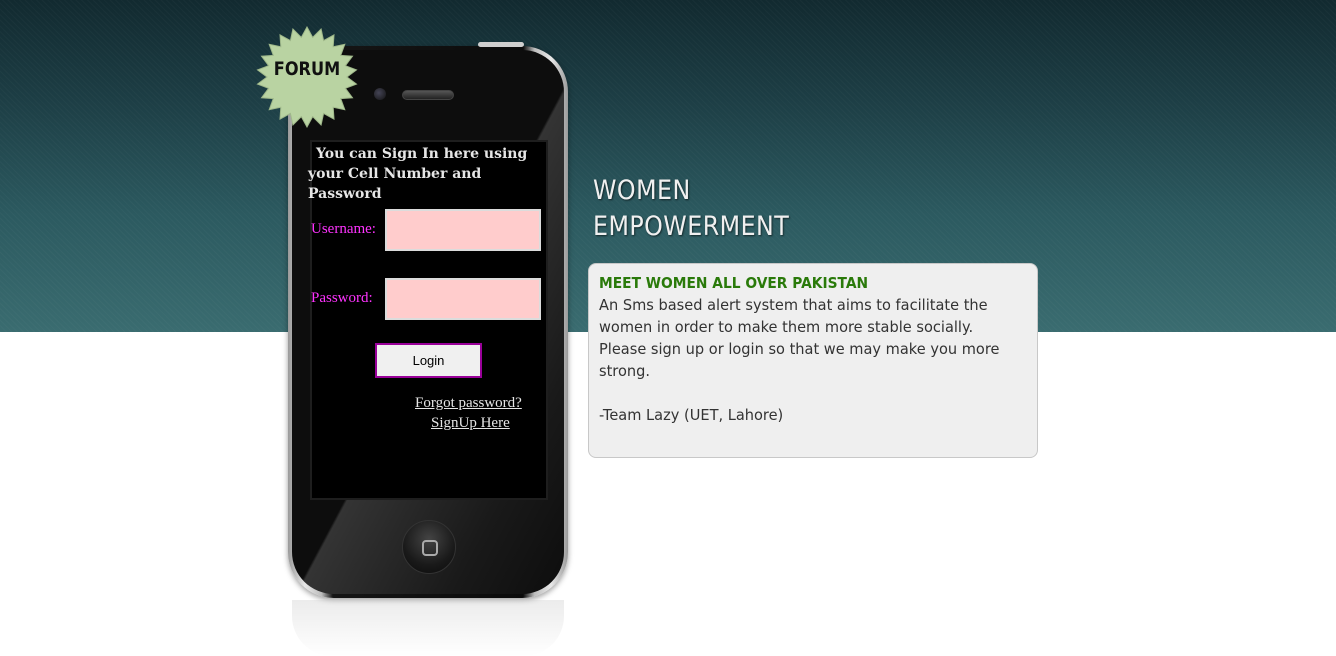 The width and height of the screenshot is (1336, 656). What do you see at coordinates (501, 44) in the screenshot?
I see `phone-top-button` at bounding box center [501, 44].